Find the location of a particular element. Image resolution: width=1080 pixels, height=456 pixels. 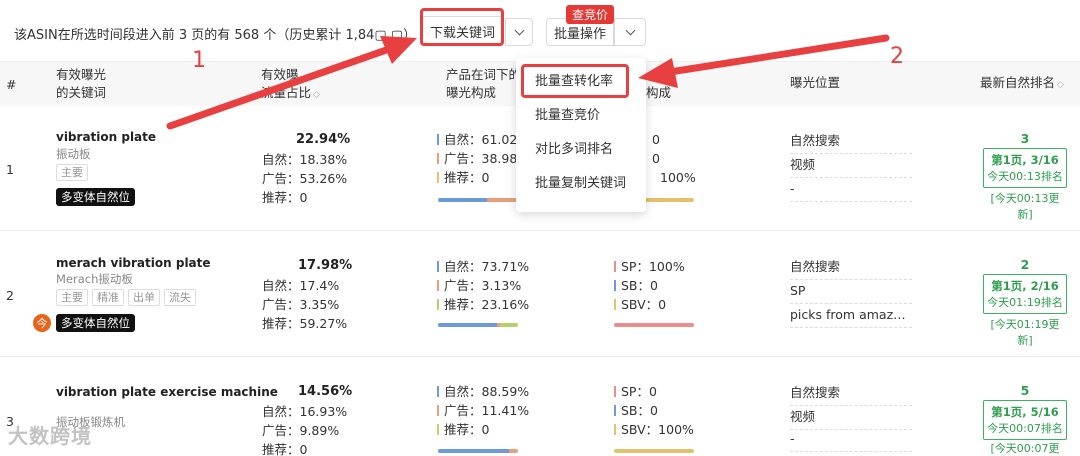

arrow-2-head is located at coordinates (658, 73).